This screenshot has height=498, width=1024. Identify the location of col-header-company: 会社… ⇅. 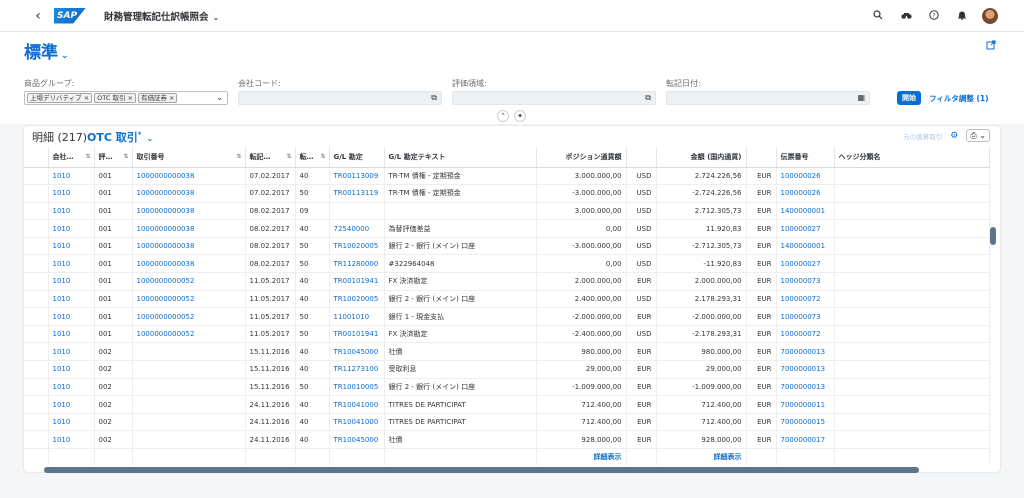
(71, 157).